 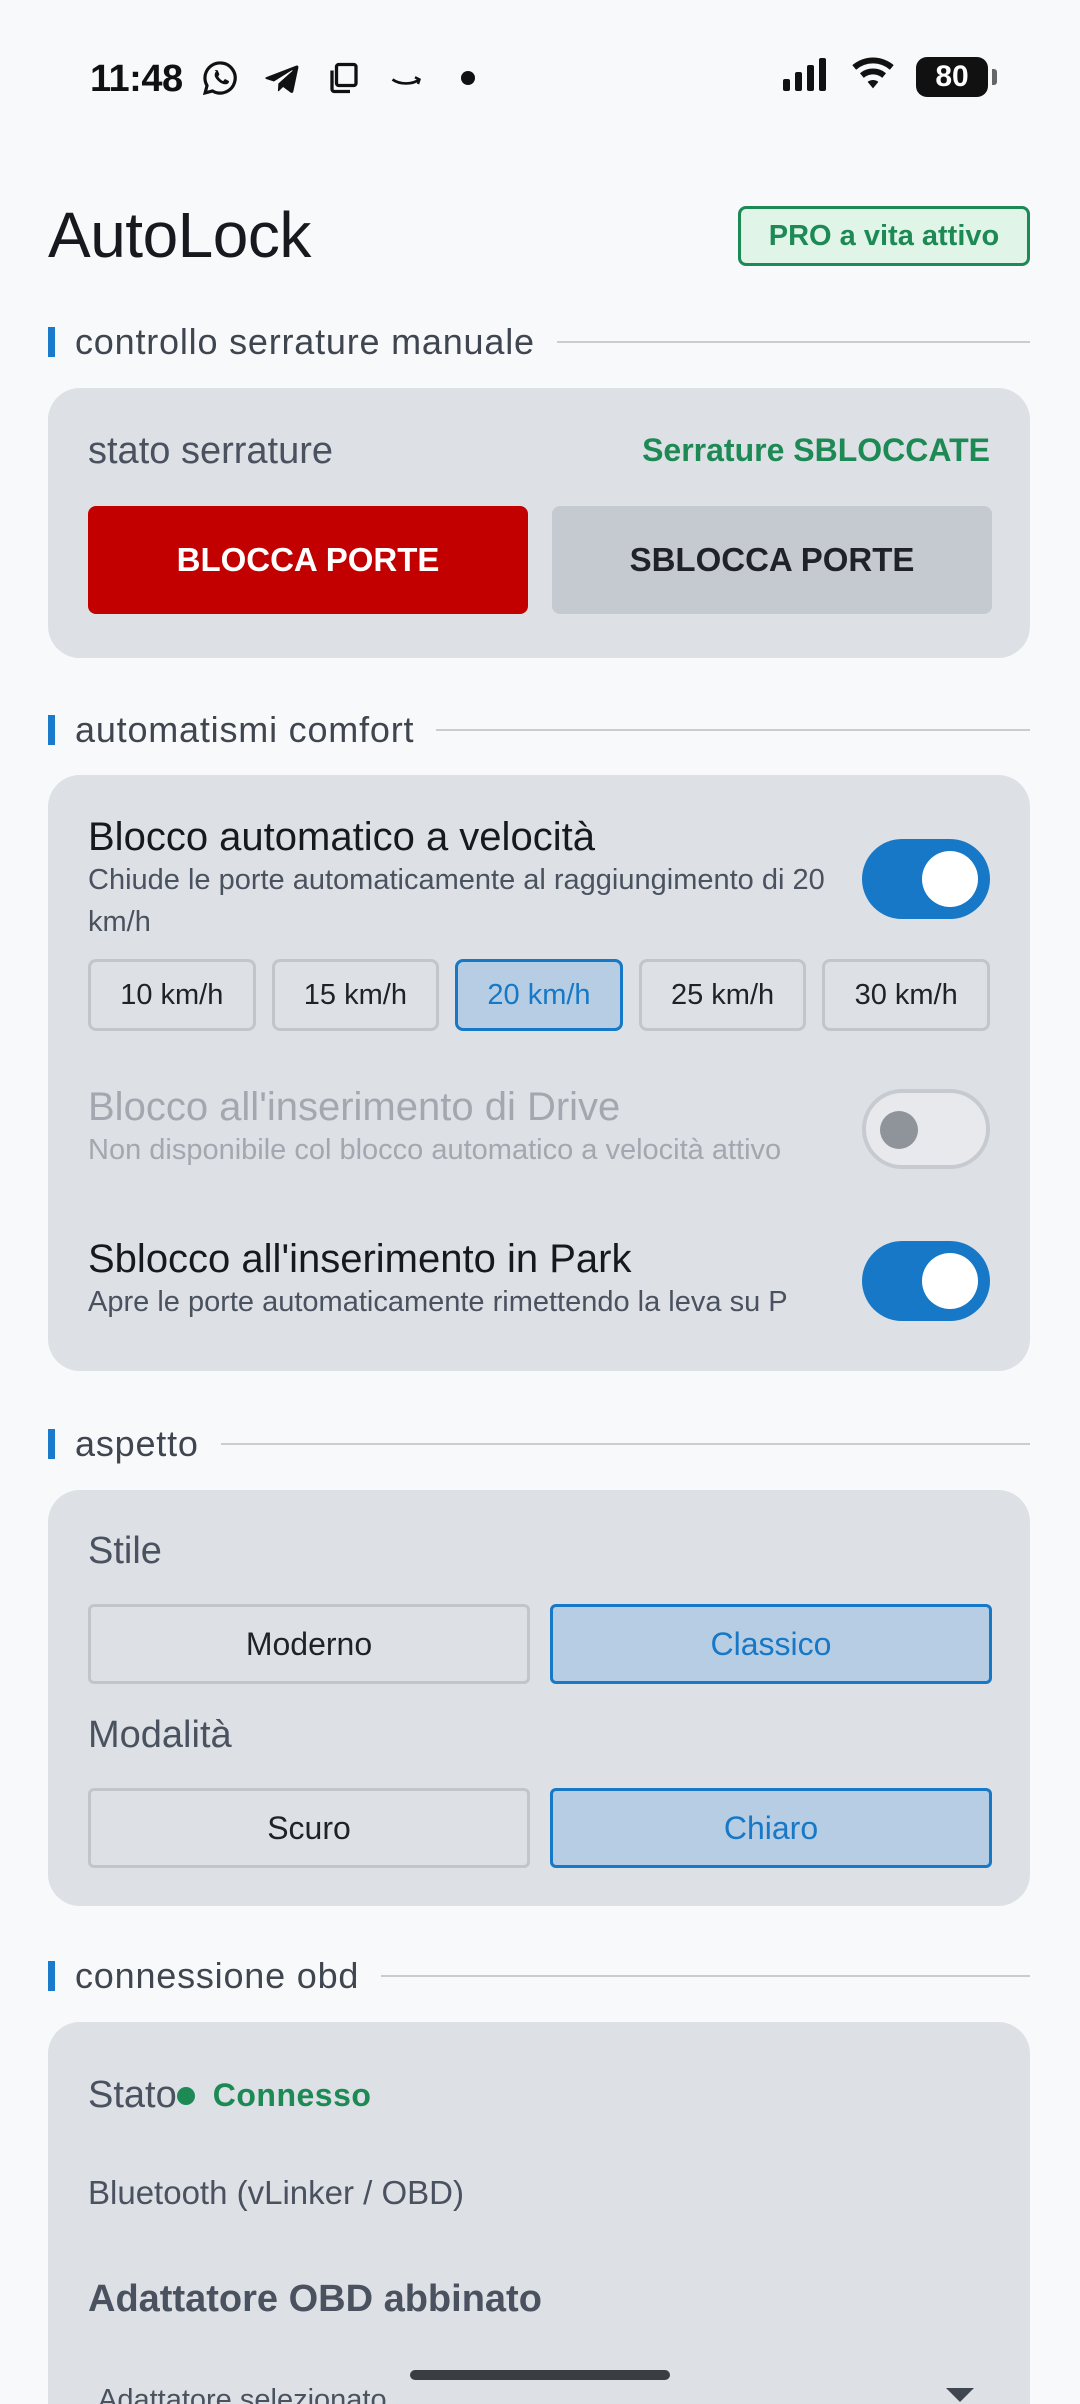 I want to click on status-time: 11:48, so click(x=136, y=79).